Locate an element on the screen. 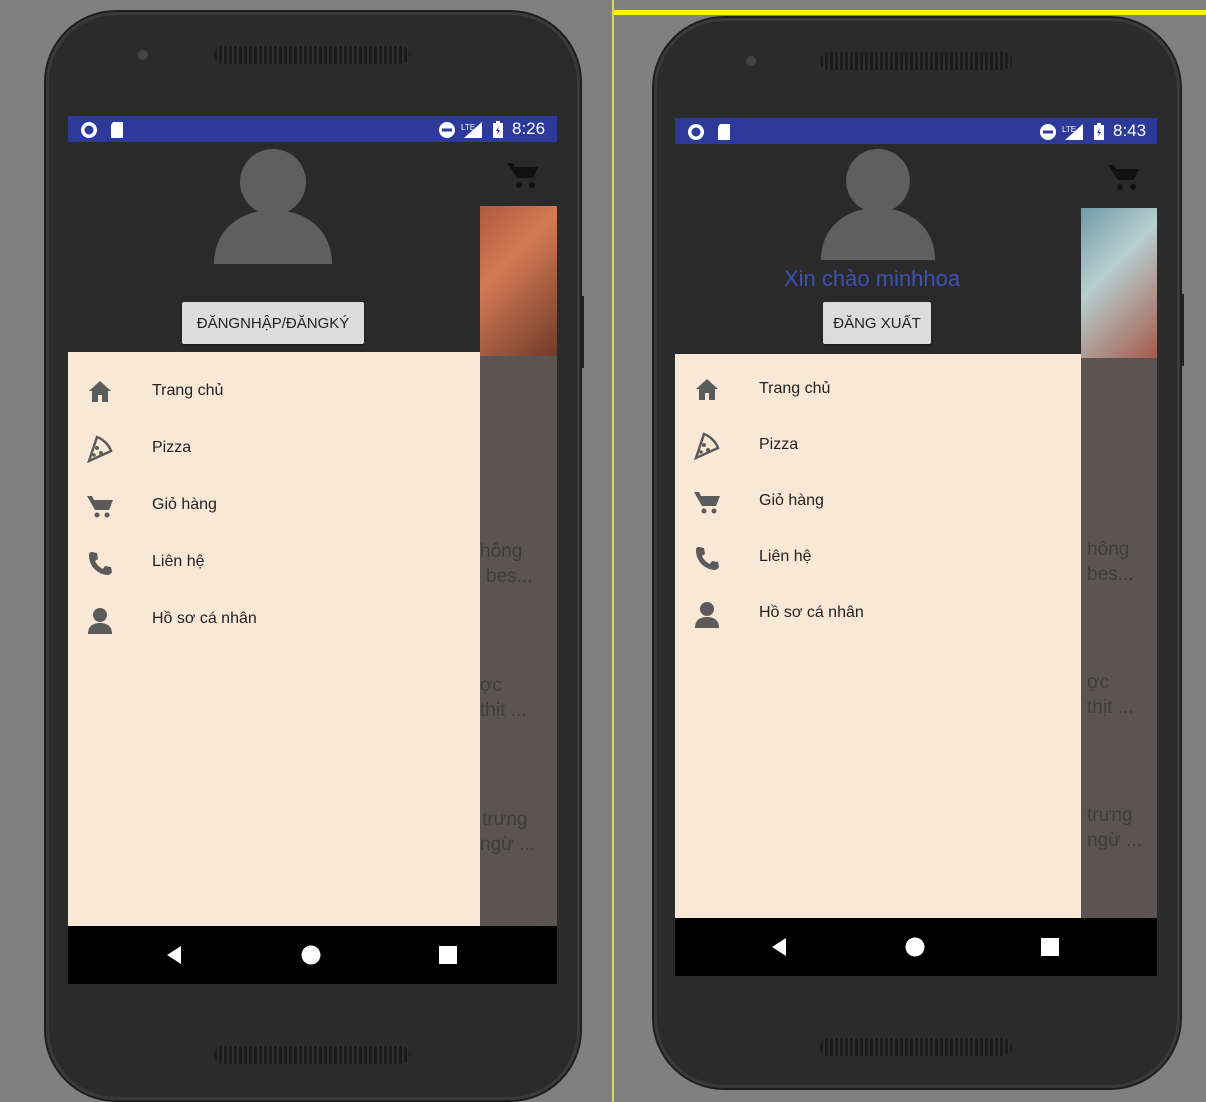 This screenshot has width=1206, height=1102. status-time: 8:26 is located at coordinates (529, 128).